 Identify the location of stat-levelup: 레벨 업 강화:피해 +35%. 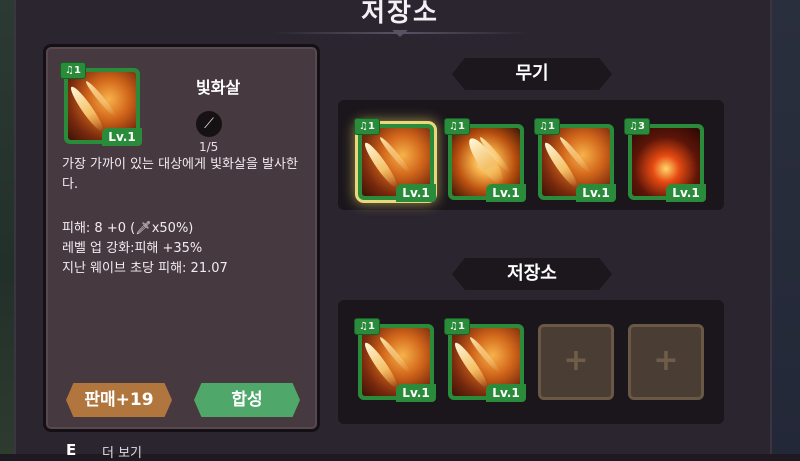
(132, 248).